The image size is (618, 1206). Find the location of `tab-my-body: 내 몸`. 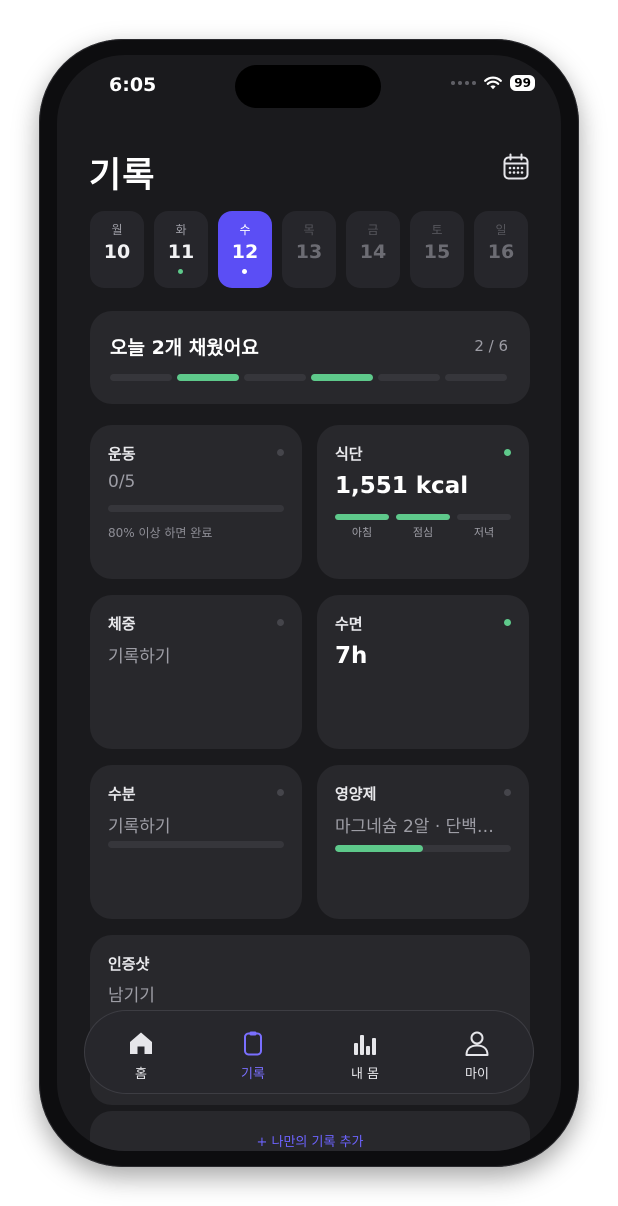

tab-my-body: 내 몸 is located at coordinates (365, 1053).